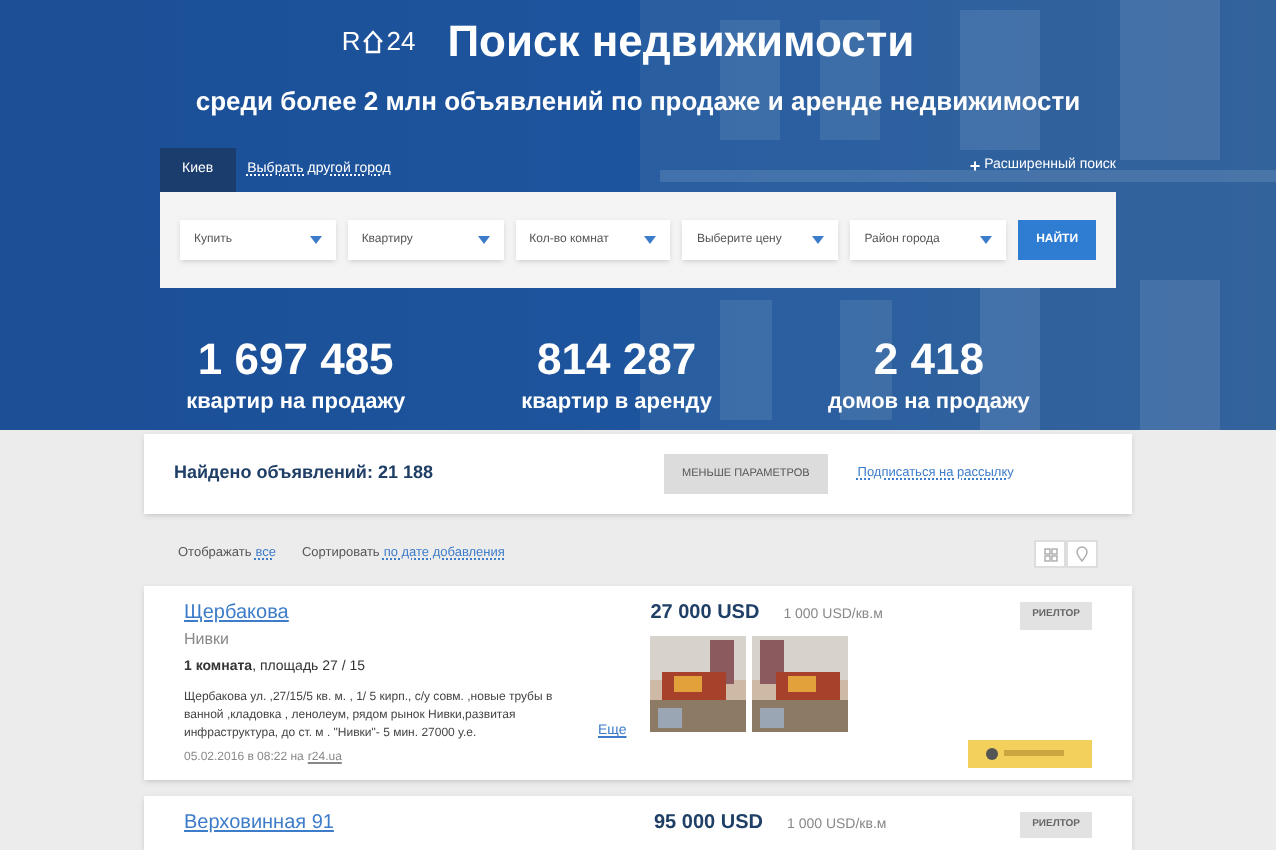  What do you see at coordinates (929, 402) in the screenshot?
I see `stat-label: домов на продажу` at bounding box center [929, 402].